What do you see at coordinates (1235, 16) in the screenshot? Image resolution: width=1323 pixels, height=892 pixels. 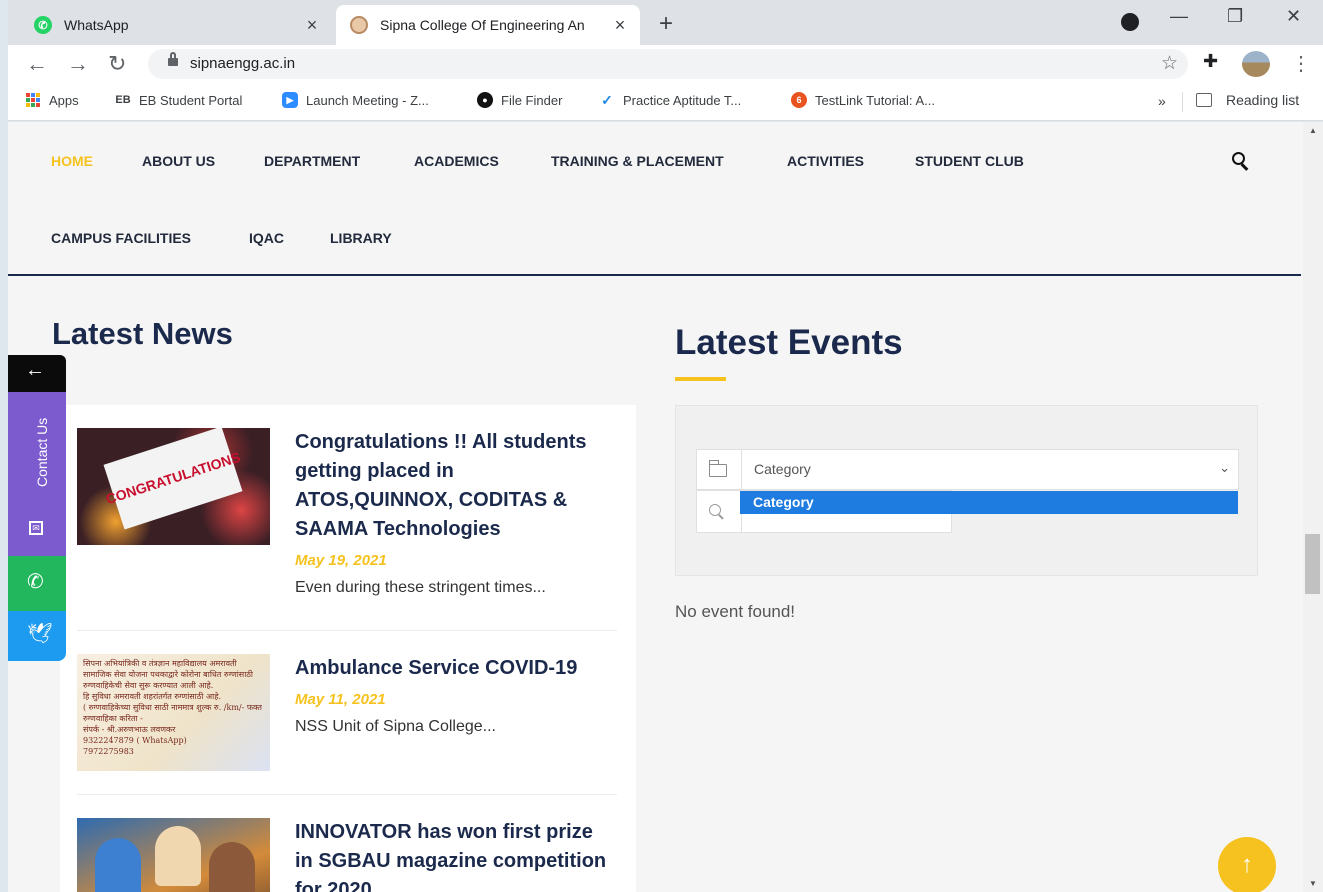 I see `restore-icon: ❐` at bounding box center [1235, 16].